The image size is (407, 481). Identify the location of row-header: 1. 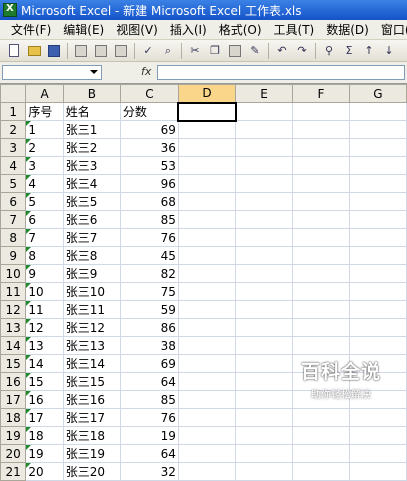
(13, 111).